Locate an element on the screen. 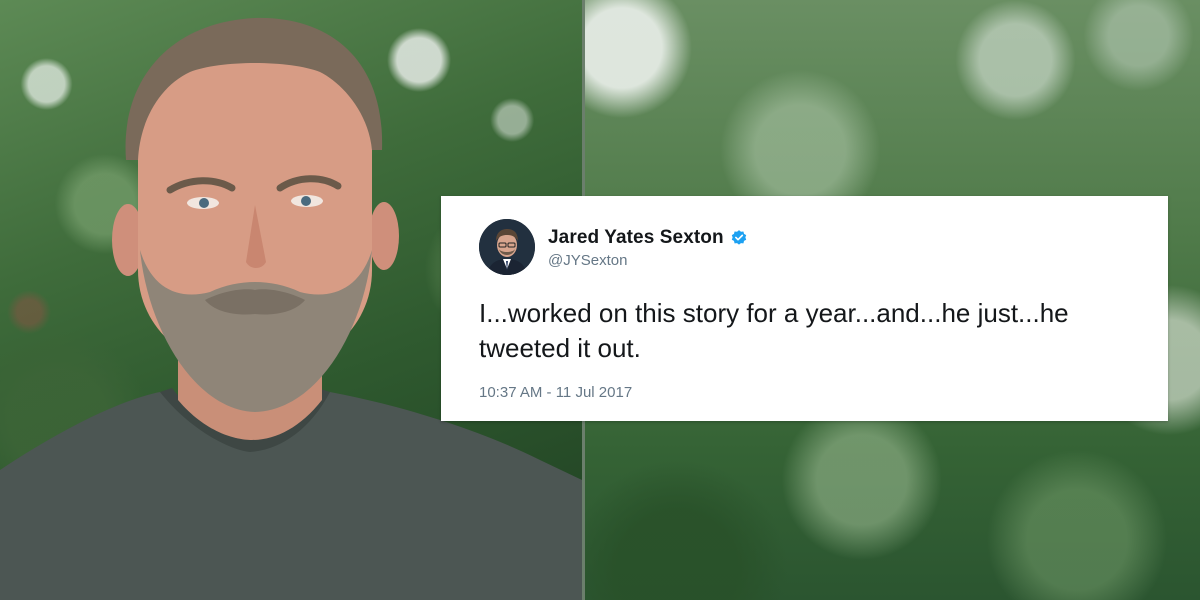  verified-badge-icon is located at coordinates (739, 238).